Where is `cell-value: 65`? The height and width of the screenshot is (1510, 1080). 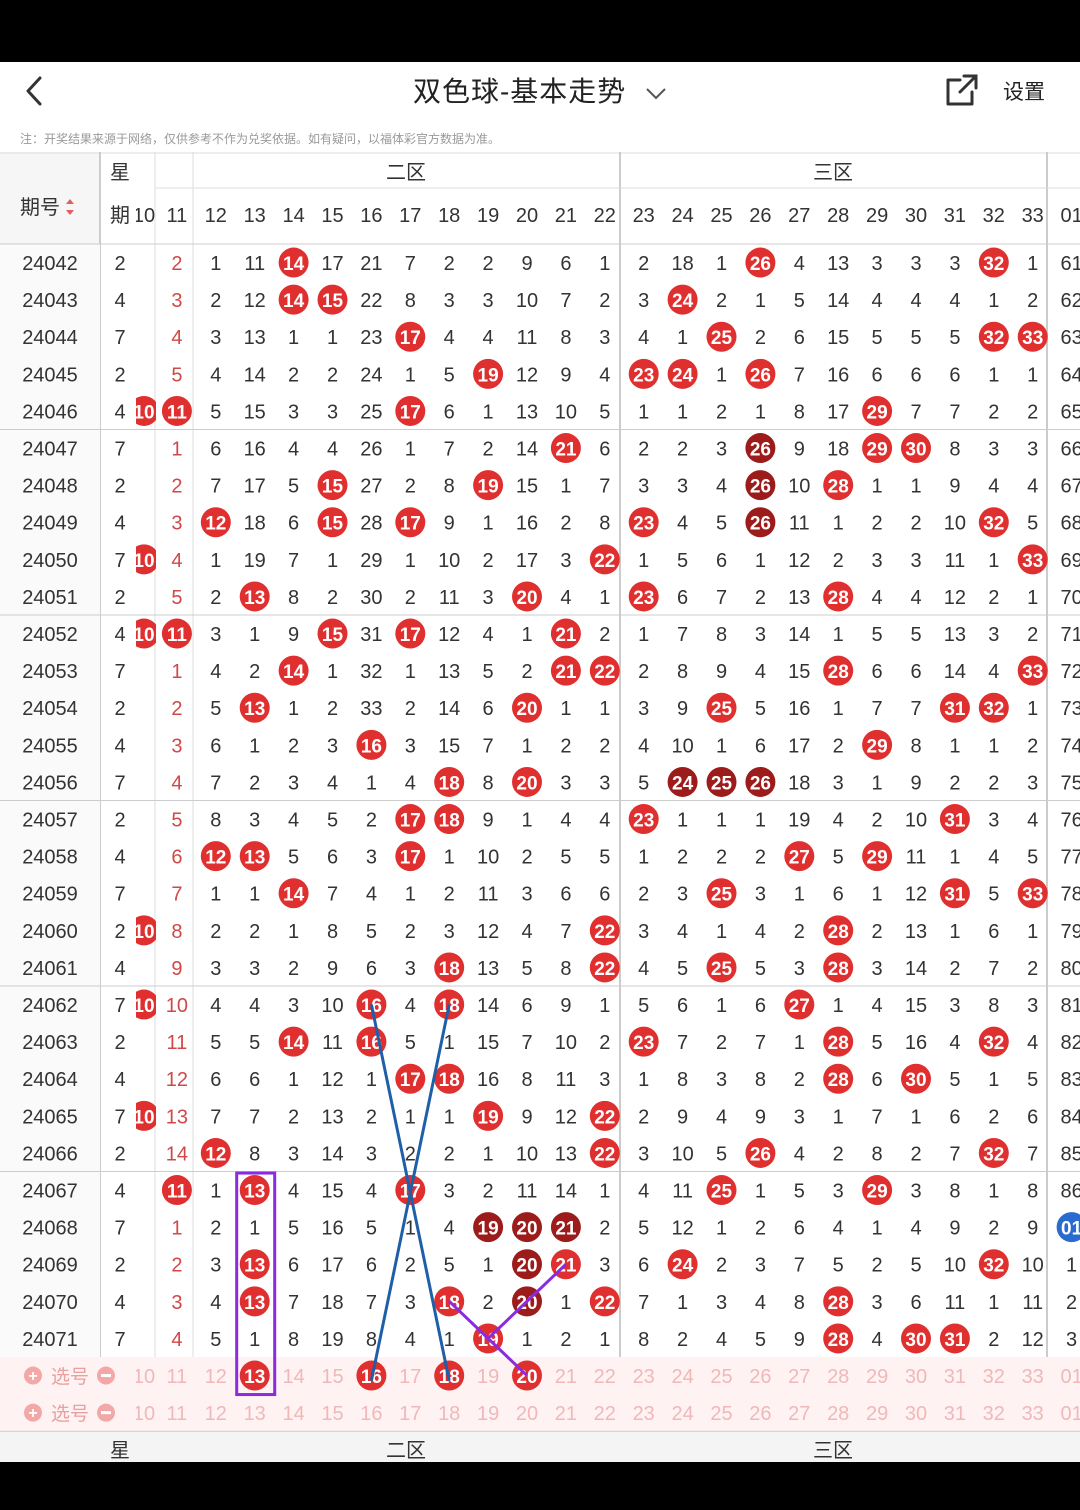
cell-value: 65 is located at coordinates (1070, 412).